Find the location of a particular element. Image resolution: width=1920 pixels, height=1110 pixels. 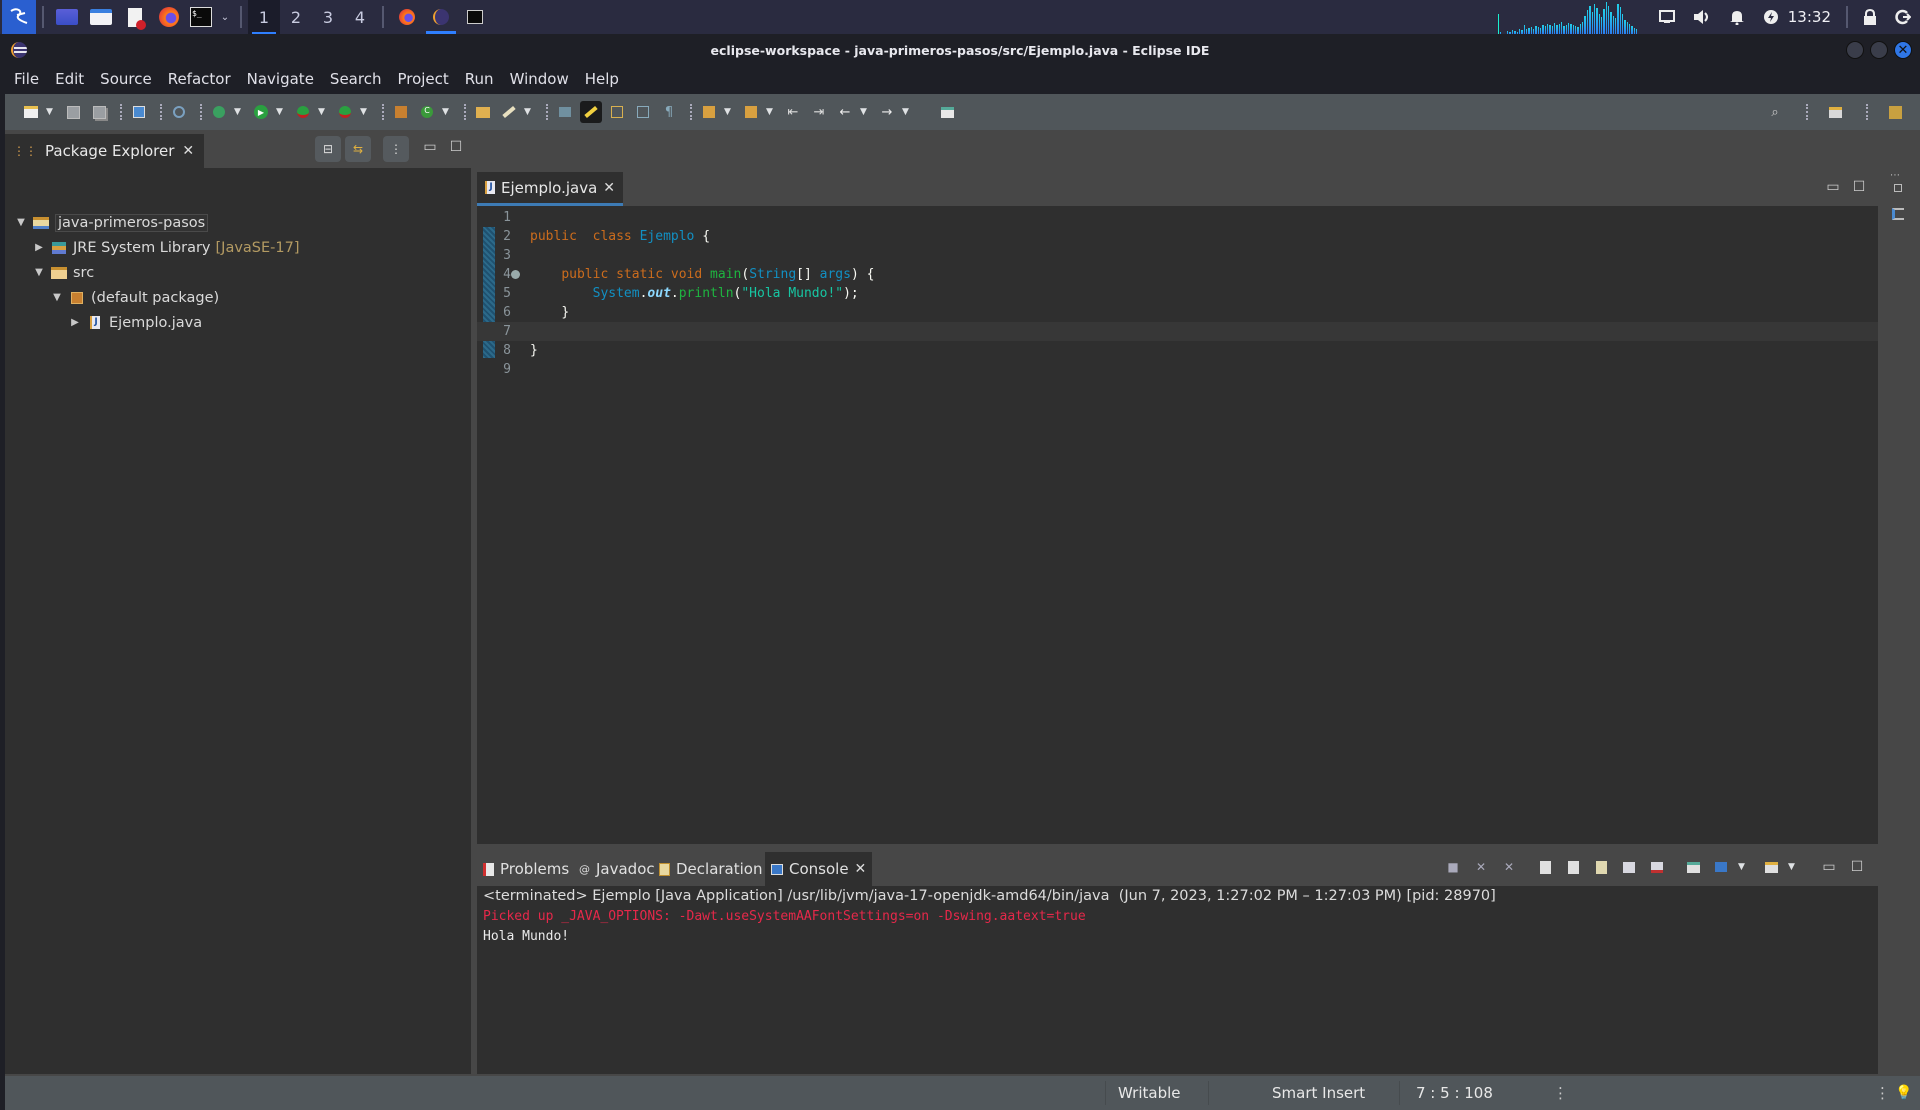

desktop-icon is located at coordinates (67, 17).